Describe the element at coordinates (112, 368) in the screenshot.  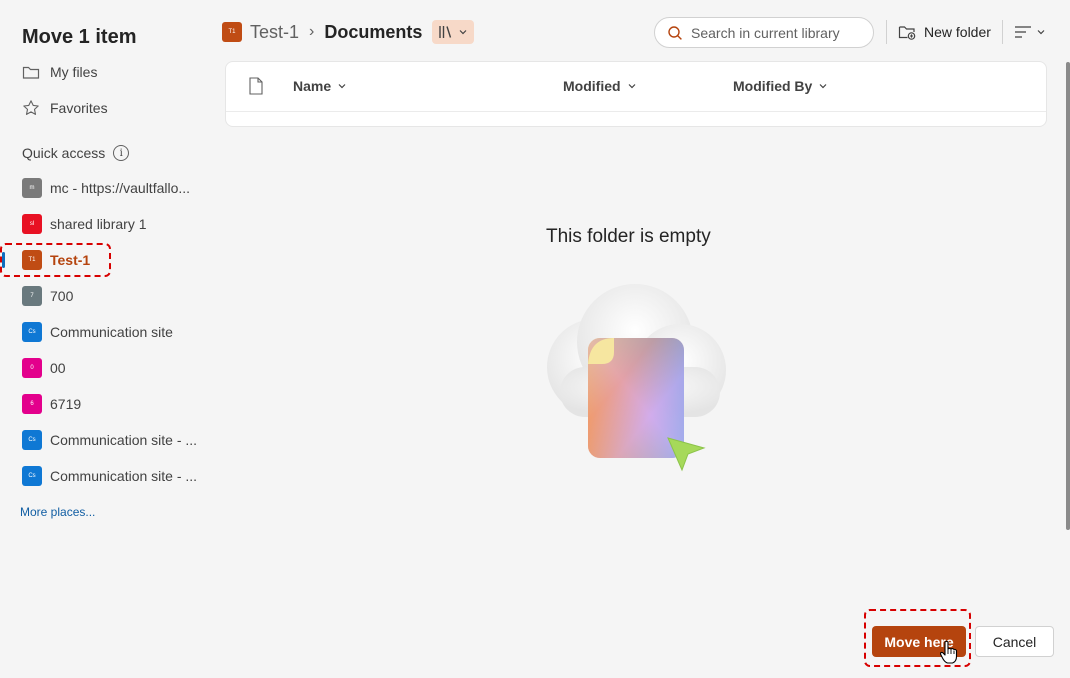
I see `quick-access-item: 0 00` at that location.